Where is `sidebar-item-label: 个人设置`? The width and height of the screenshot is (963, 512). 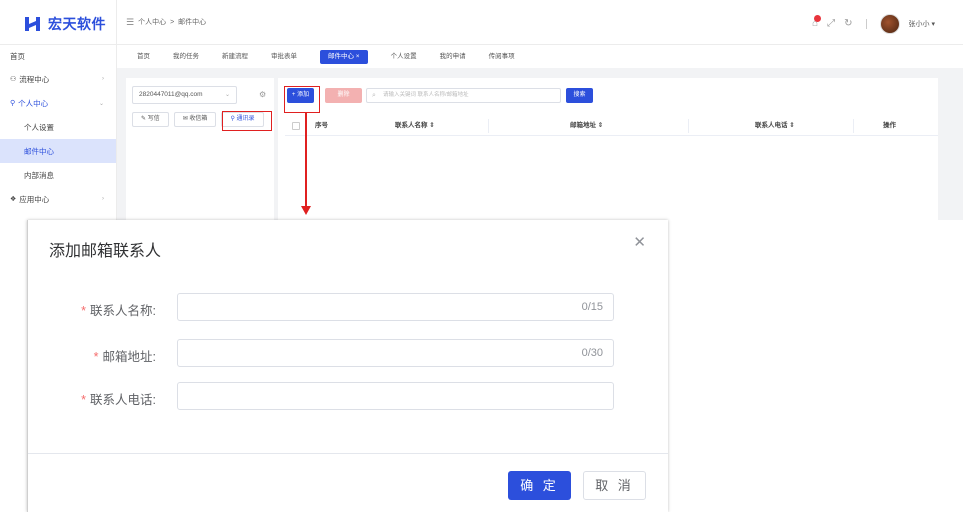 sidebar-item-label: 个人设置 is located at coordinates (39, 127).